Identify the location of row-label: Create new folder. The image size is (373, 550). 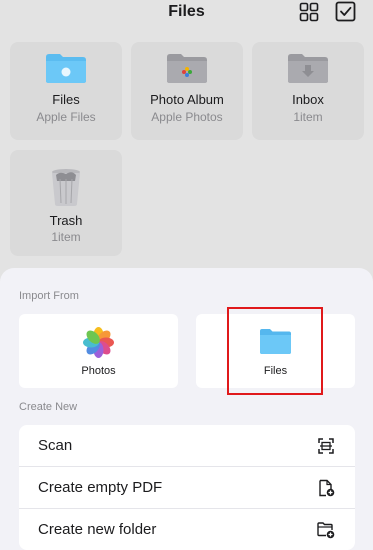
(97, 529).